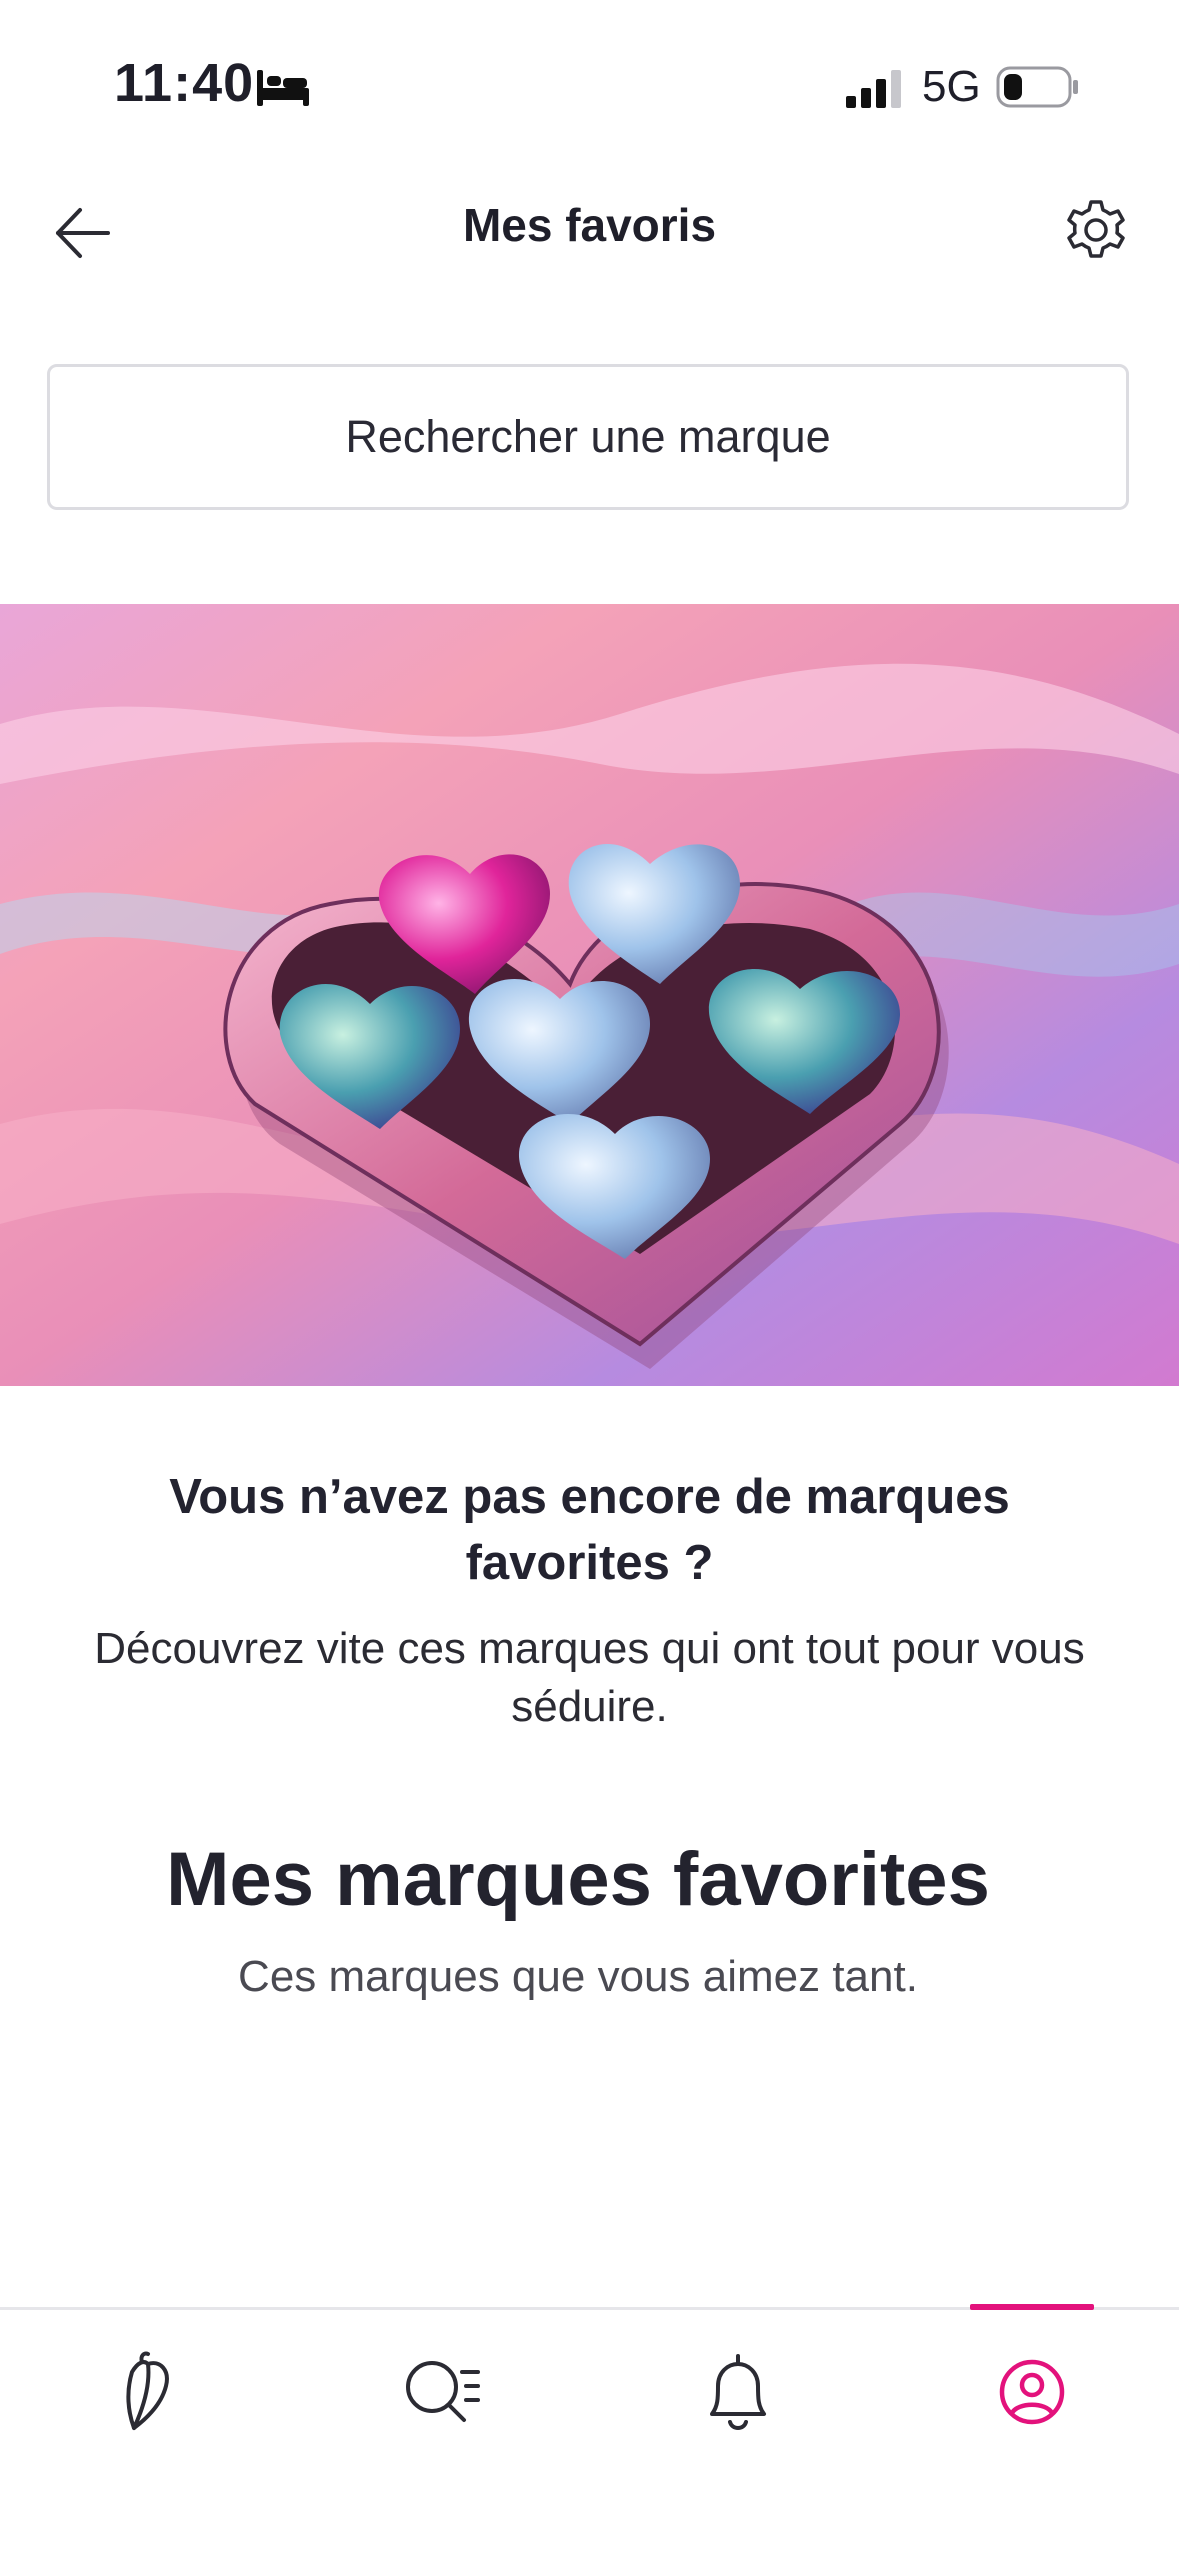 Image resolution: width=1179 pixels, height=2559 pixels. I want to click on bell-icon, so click(738, 2392).